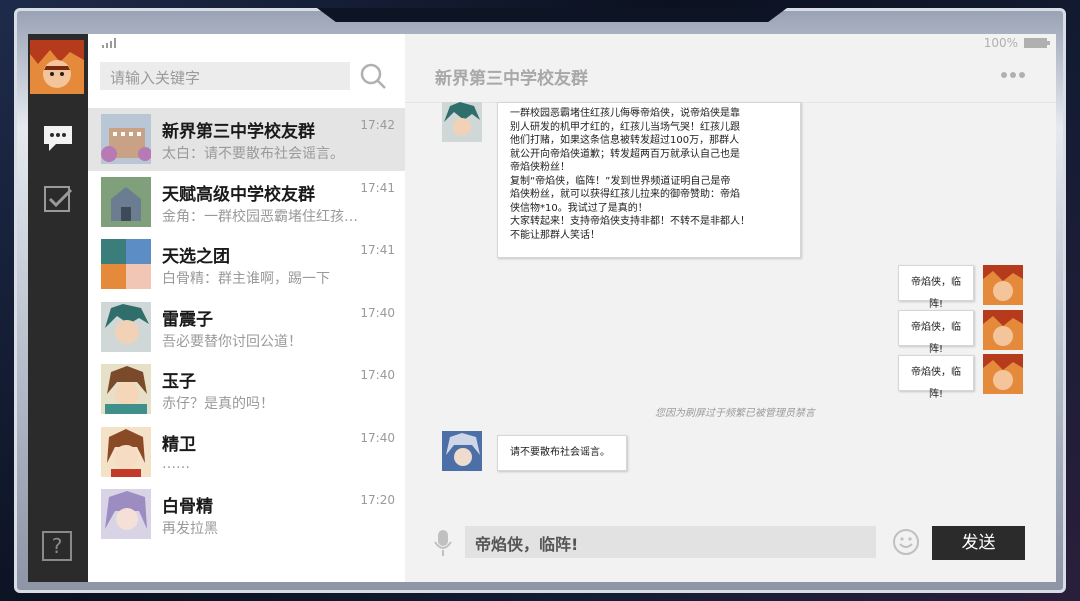  Describe the element at coordinates (58, 200) in the screenshot. I see `task-checkbox-icon` at that location.